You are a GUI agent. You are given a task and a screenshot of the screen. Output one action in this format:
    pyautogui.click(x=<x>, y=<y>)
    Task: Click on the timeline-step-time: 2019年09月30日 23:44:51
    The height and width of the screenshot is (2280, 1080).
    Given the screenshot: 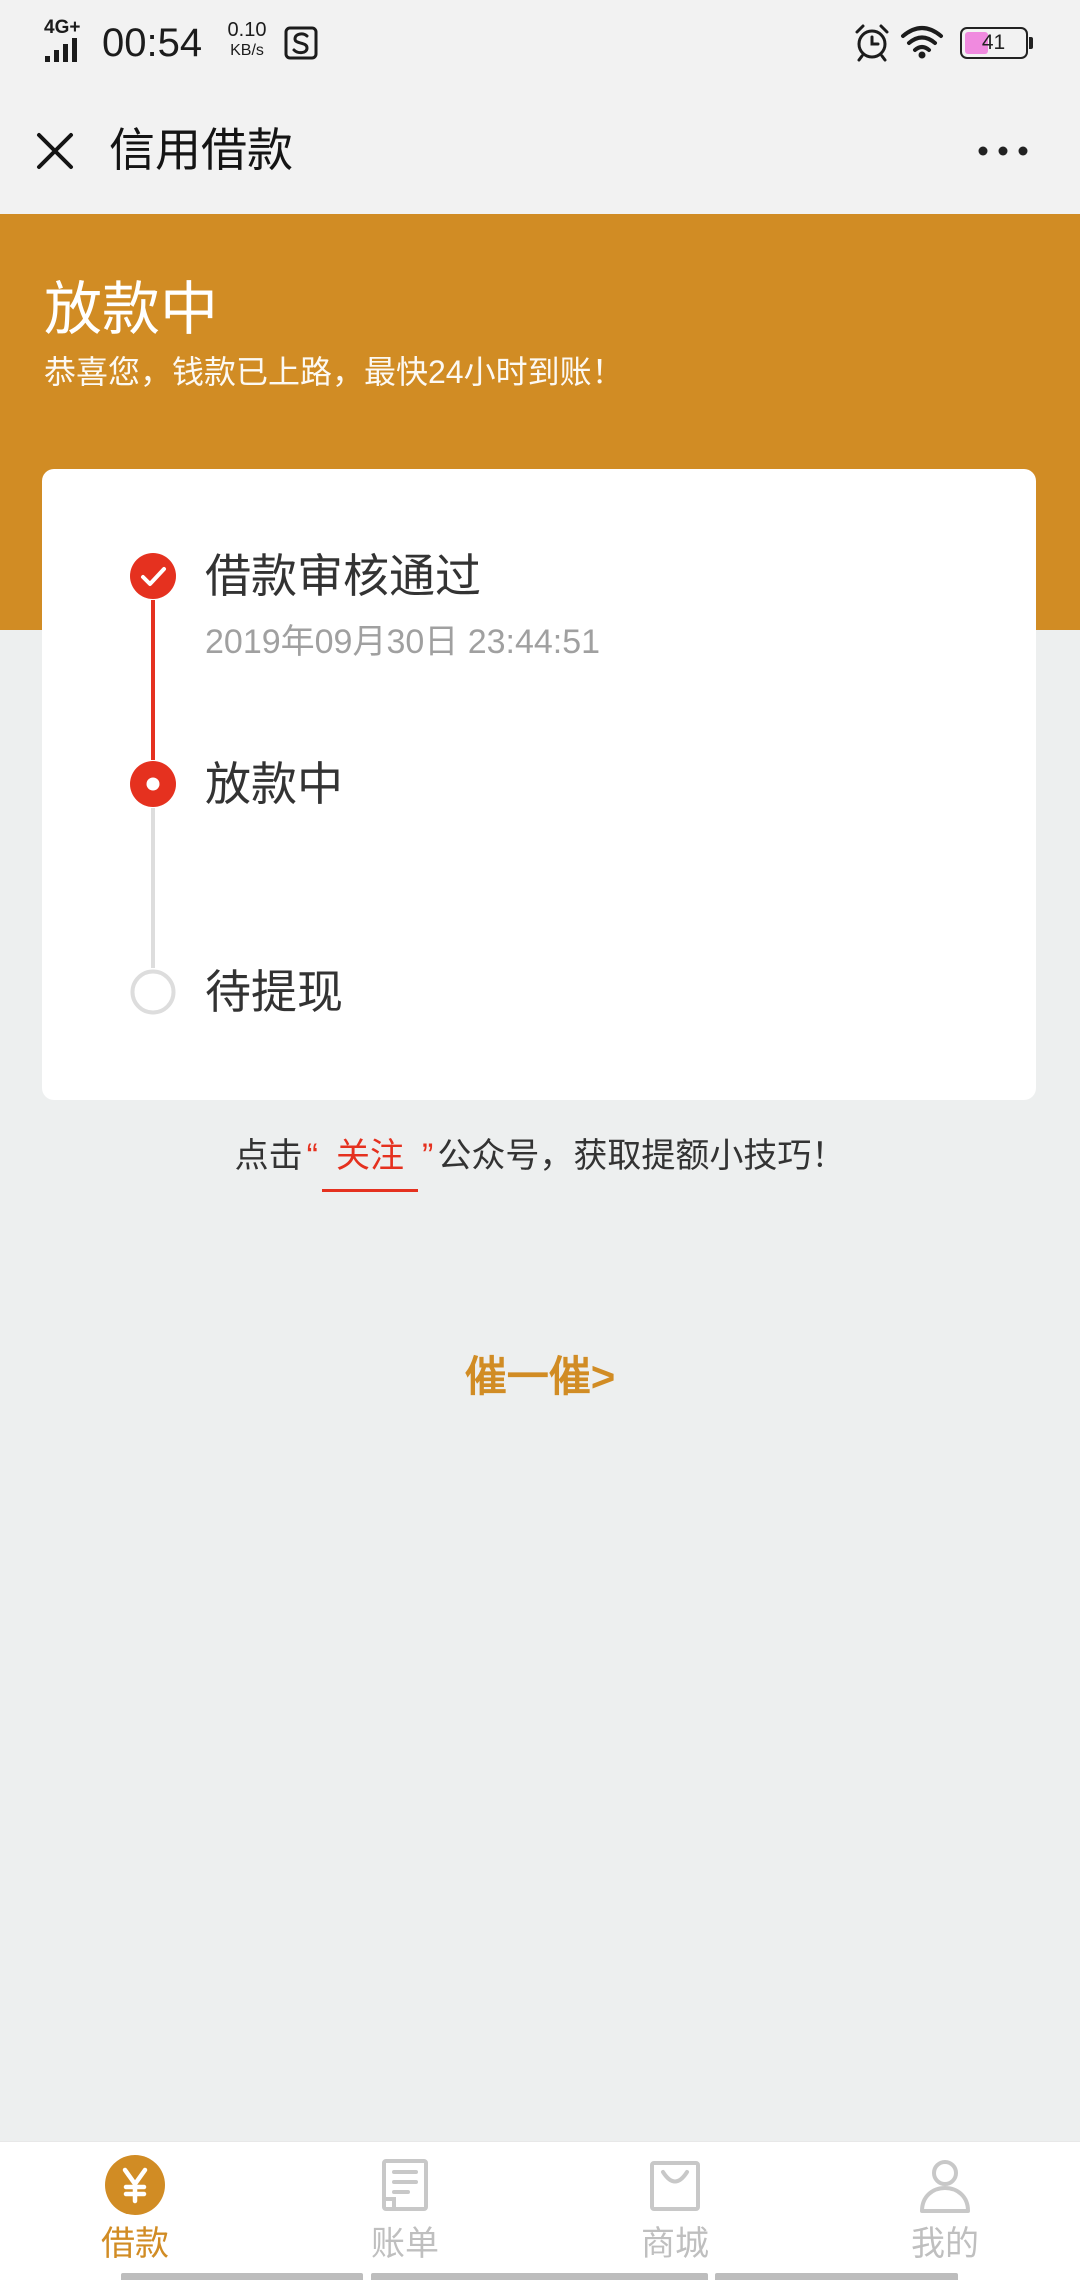 What is the action you would take?
    pyautogui.click(x=403, y=642)
    